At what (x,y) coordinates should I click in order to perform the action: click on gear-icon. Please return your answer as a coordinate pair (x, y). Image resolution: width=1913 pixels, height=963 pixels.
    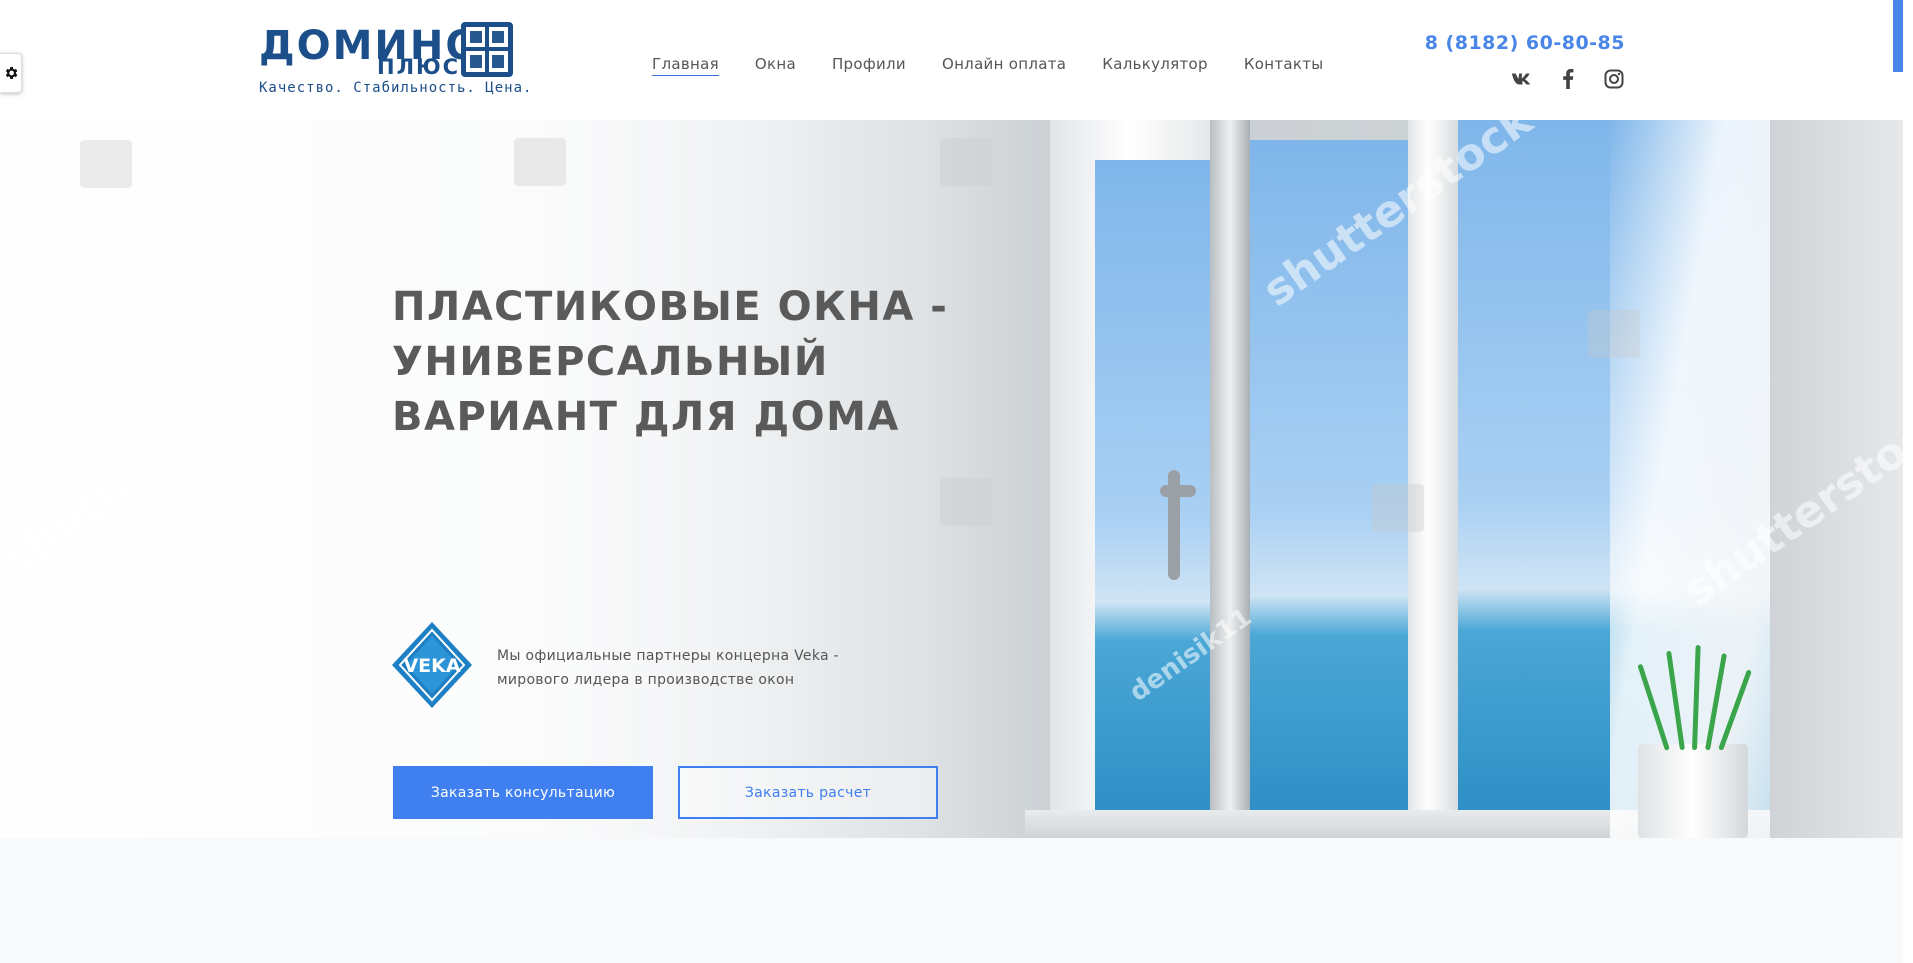
    Looking at the image, I should click on (11, 73).